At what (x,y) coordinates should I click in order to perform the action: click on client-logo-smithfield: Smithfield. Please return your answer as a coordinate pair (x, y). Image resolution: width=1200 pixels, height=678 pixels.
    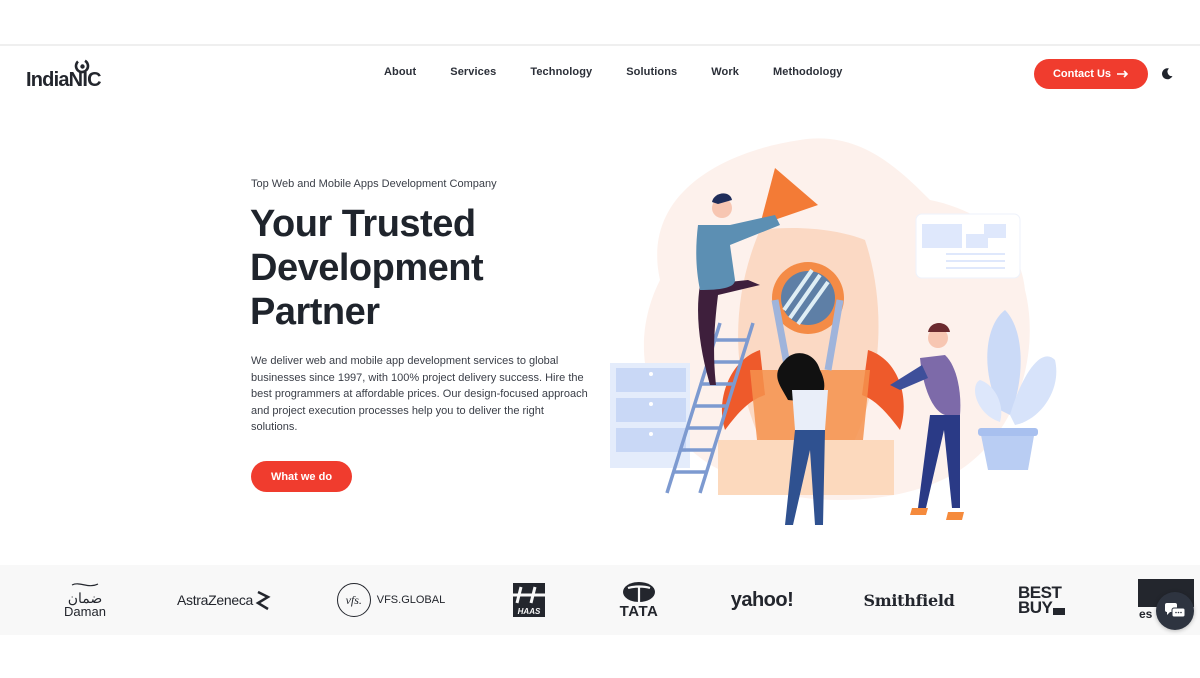
    Looking at the image, I should click on (909, 600).